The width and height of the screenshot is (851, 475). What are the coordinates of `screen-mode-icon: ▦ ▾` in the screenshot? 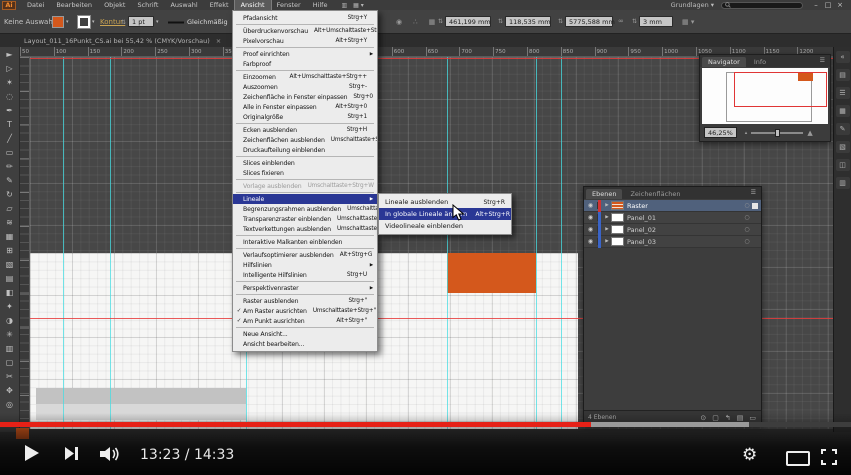 It's located at (358, 5).